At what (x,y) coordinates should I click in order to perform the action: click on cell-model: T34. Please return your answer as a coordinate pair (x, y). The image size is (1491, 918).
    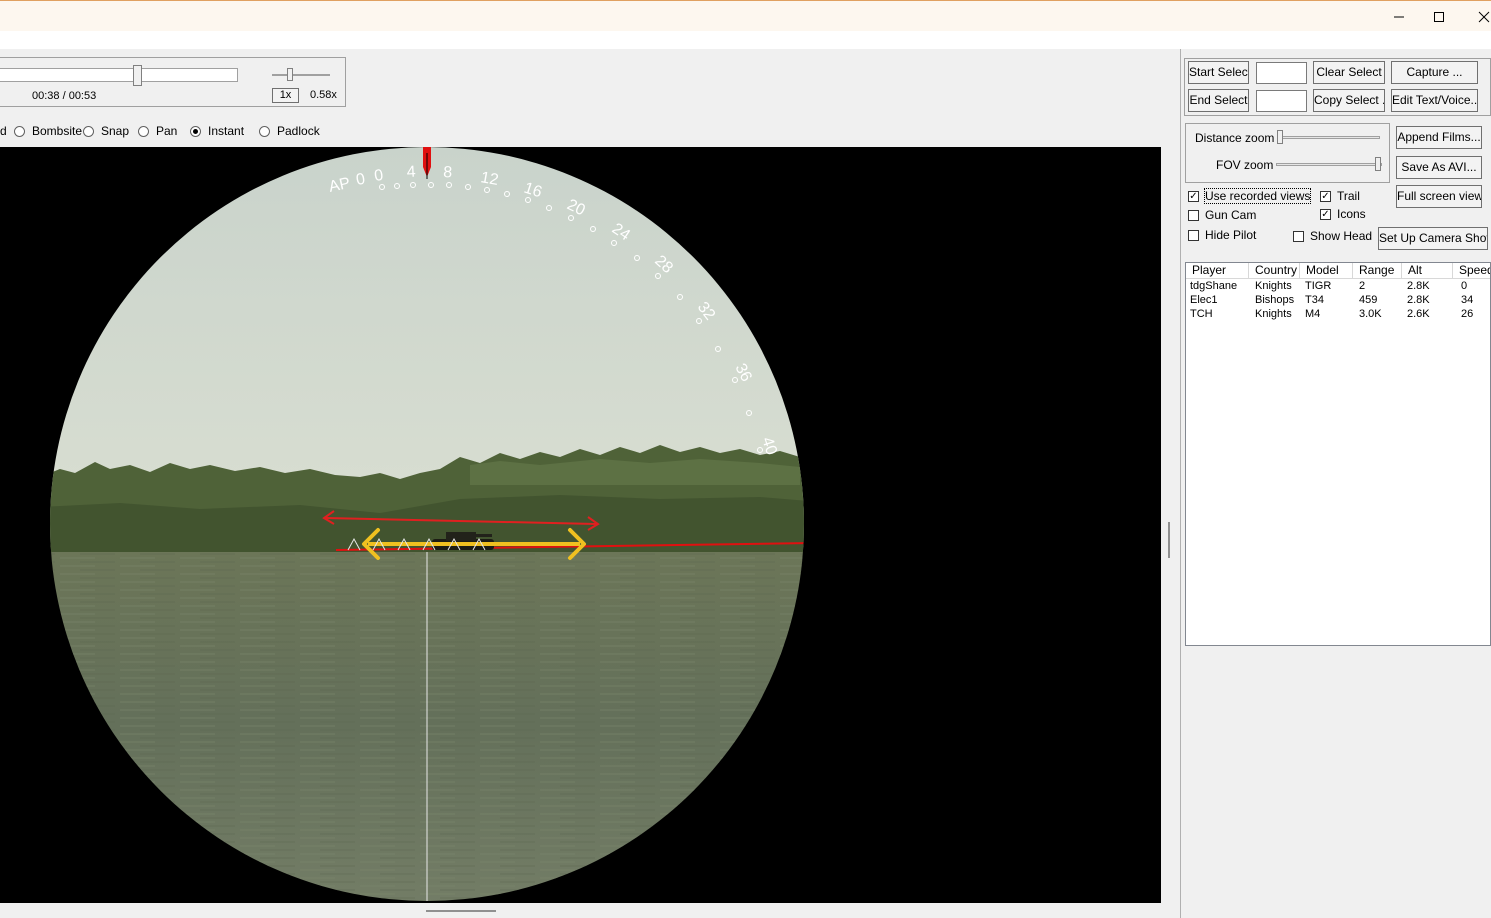
    Looking at the image, I should click on (1314, 300).